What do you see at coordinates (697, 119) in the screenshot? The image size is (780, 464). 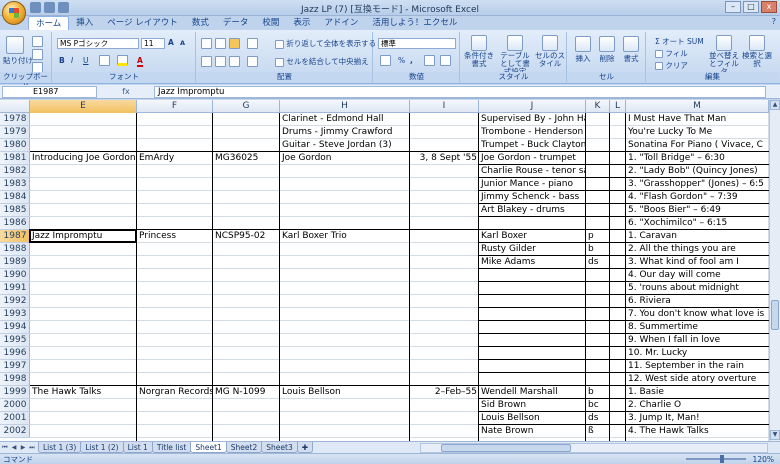 I see `cell-m1978: I Must Have That Man` at bounding box center [697, 119].